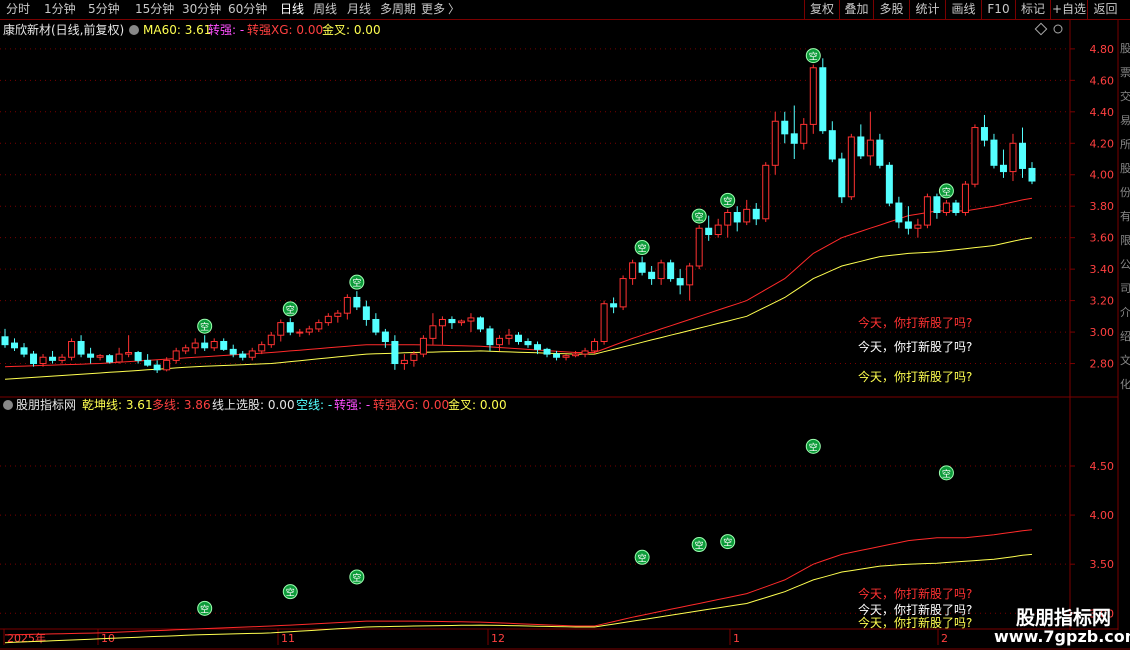  What do you see at coordinates (963, 9) in the screenshot?
I see `toolbar-button: 画线` at bounding box center [963, 9].